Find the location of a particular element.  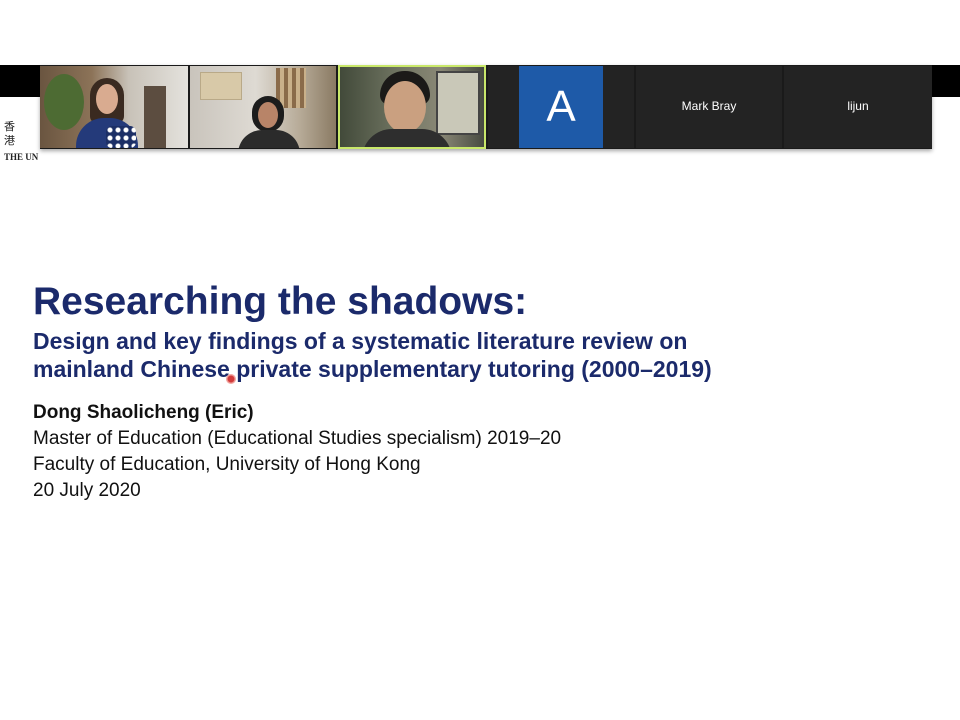

participant-video-tile-active-speaker is located at coordinates (412, 107).